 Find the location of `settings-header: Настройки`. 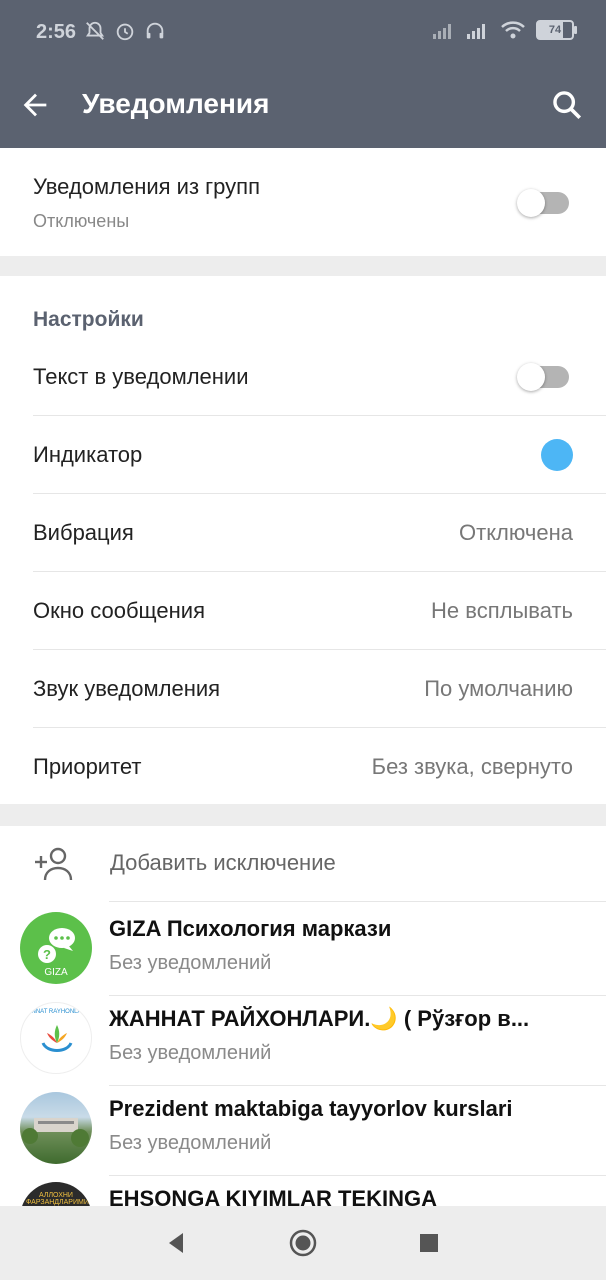

settings-header: Настройки is located at coordinates (88, 319).